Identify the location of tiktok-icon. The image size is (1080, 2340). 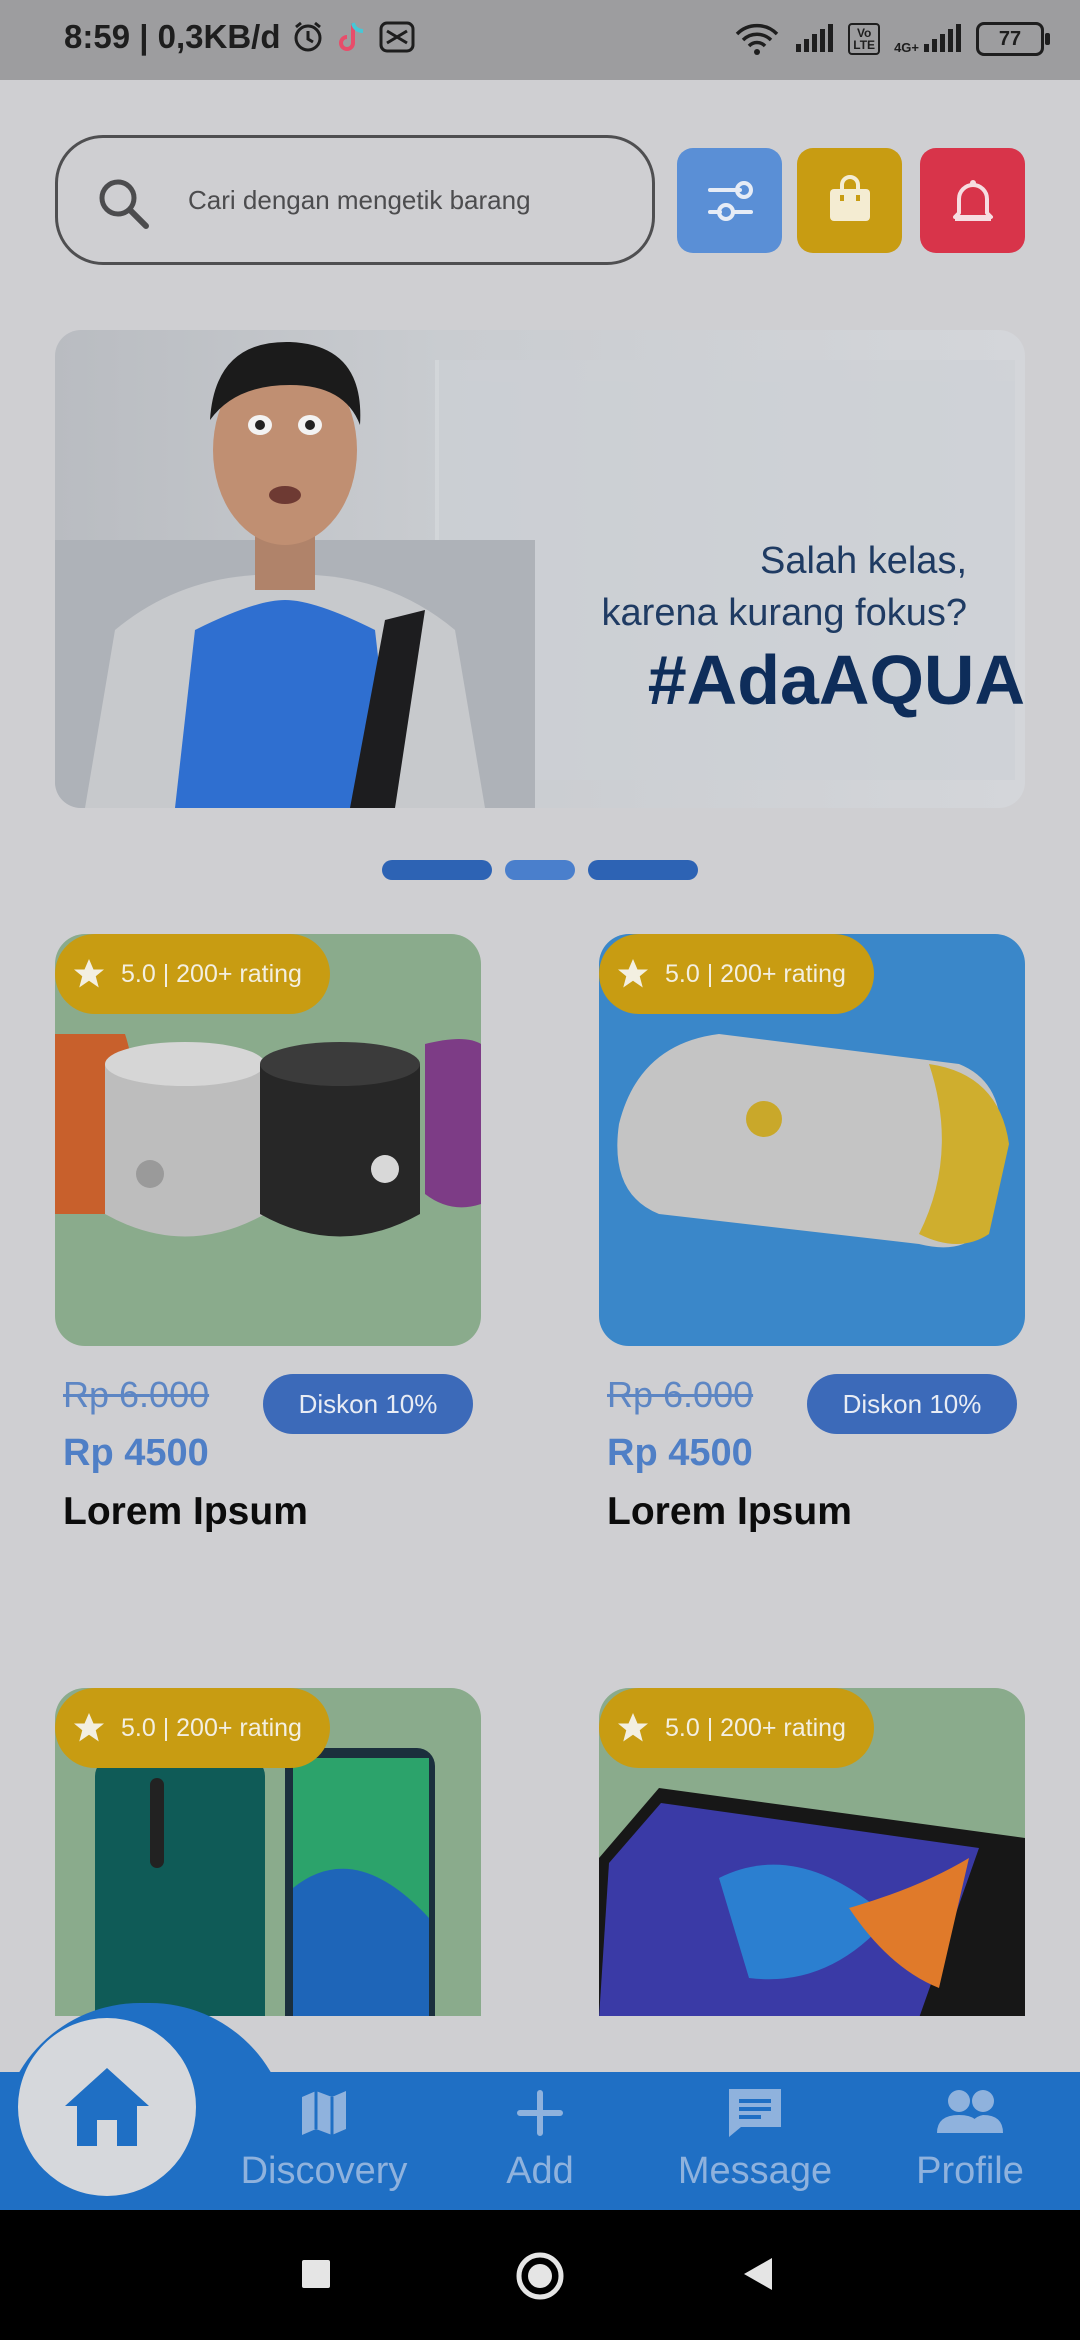
(351, 36).